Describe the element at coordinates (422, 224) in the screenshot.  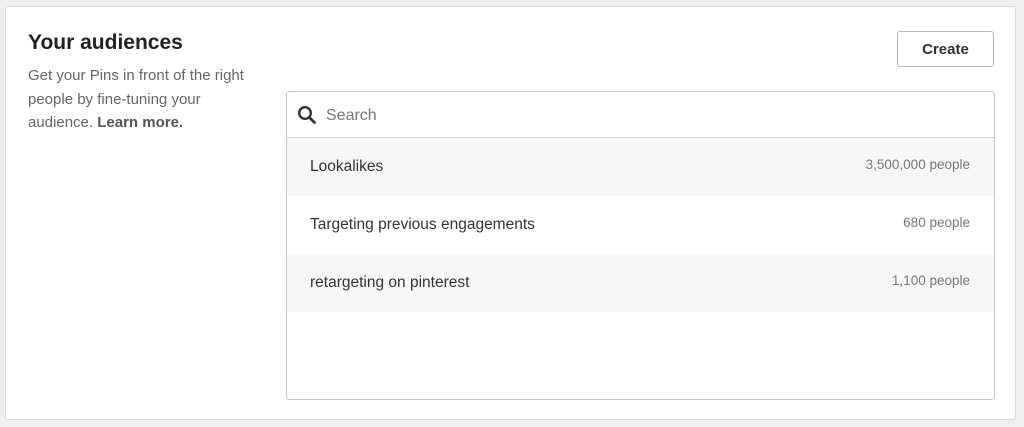
I see `audience-name: Targeting previous engagements` at that location.